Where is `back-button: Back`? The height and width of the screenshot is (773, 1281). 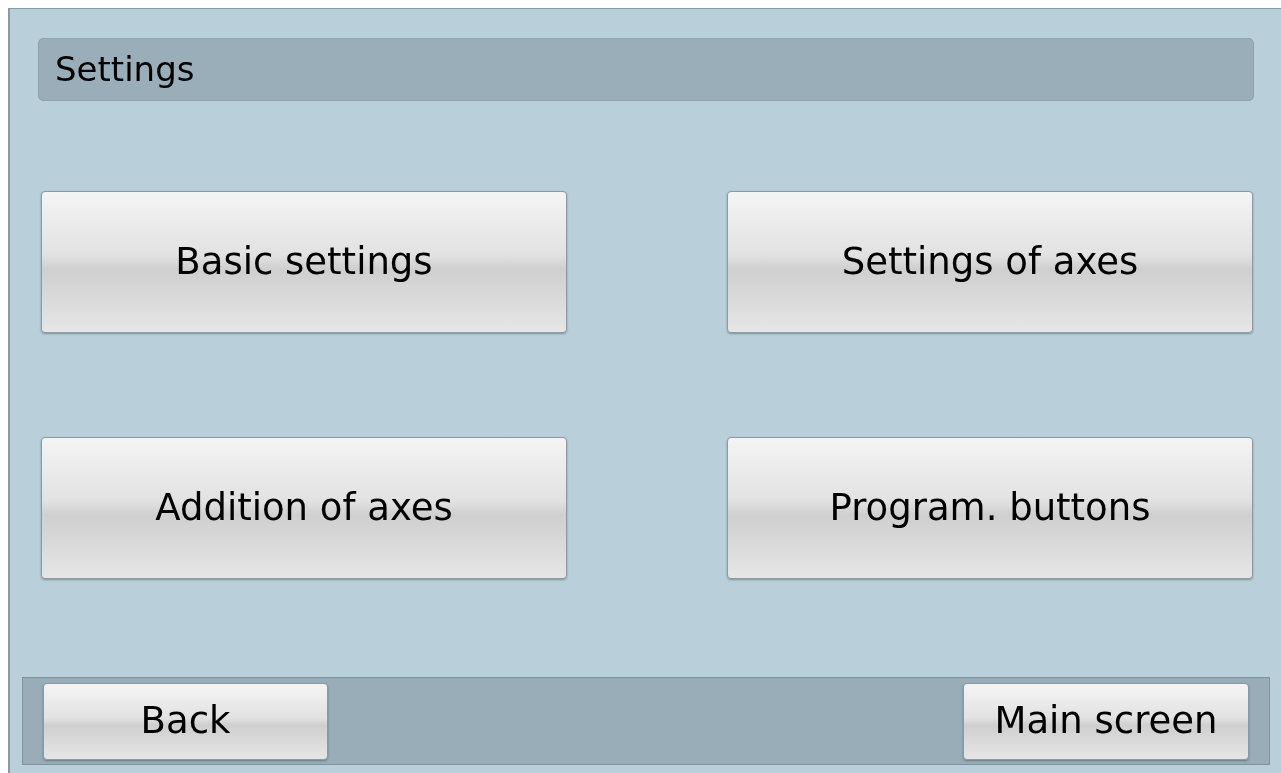
back-button: Back is located at coordinates (185, 721).